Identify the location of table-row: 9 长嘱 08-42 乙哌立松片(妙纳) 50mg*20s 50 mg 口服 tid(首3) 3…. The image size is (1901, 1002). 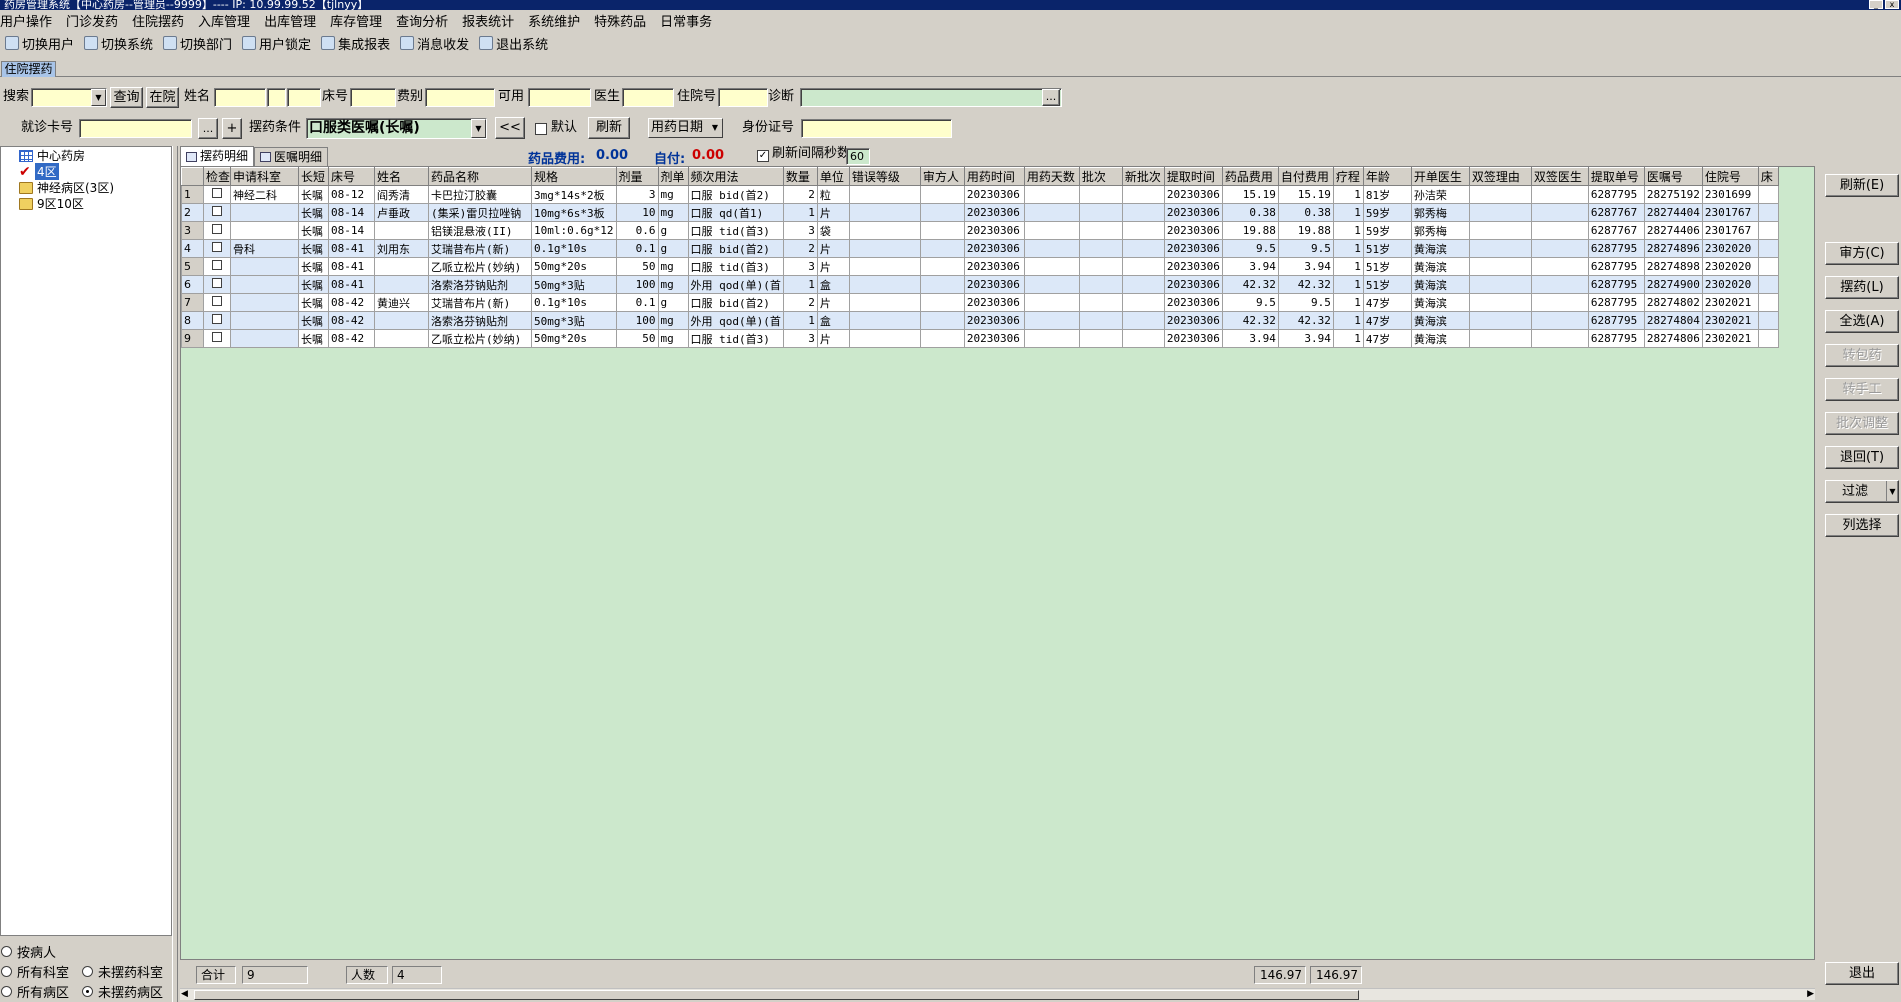
(980, 338).